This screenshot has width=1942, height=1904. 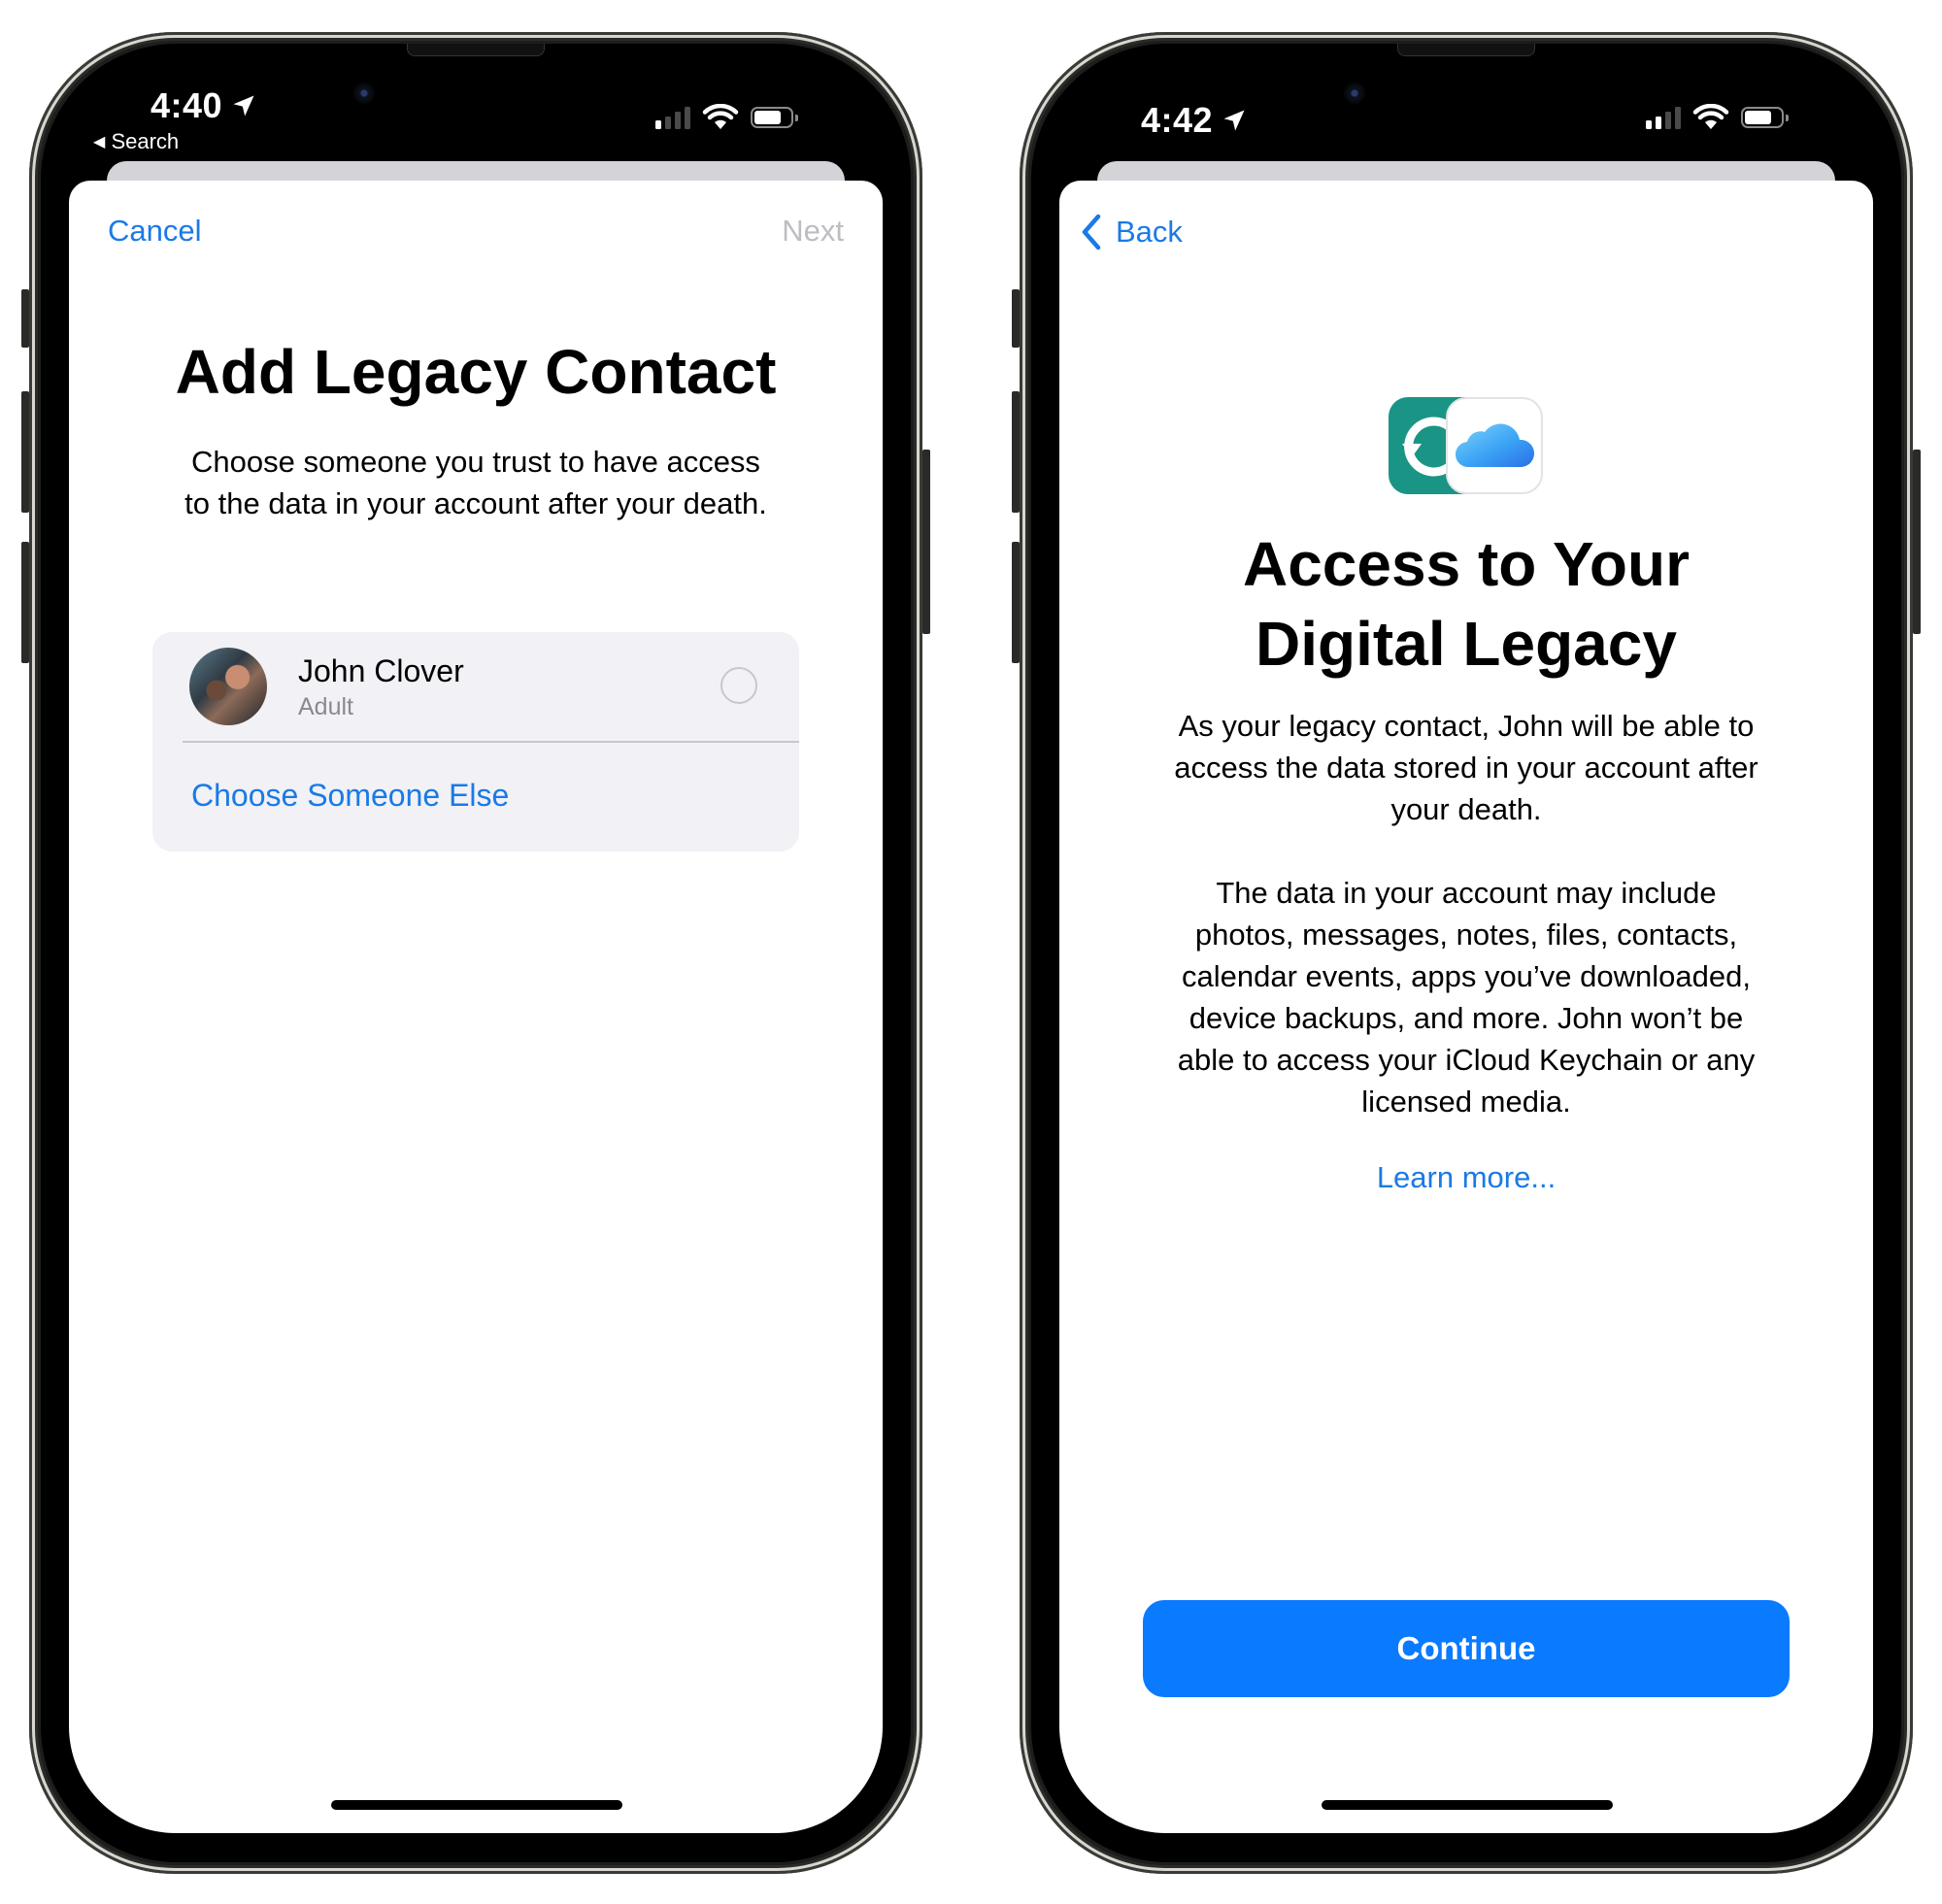 I want to click on card-divider, so click(x=491, y=742).